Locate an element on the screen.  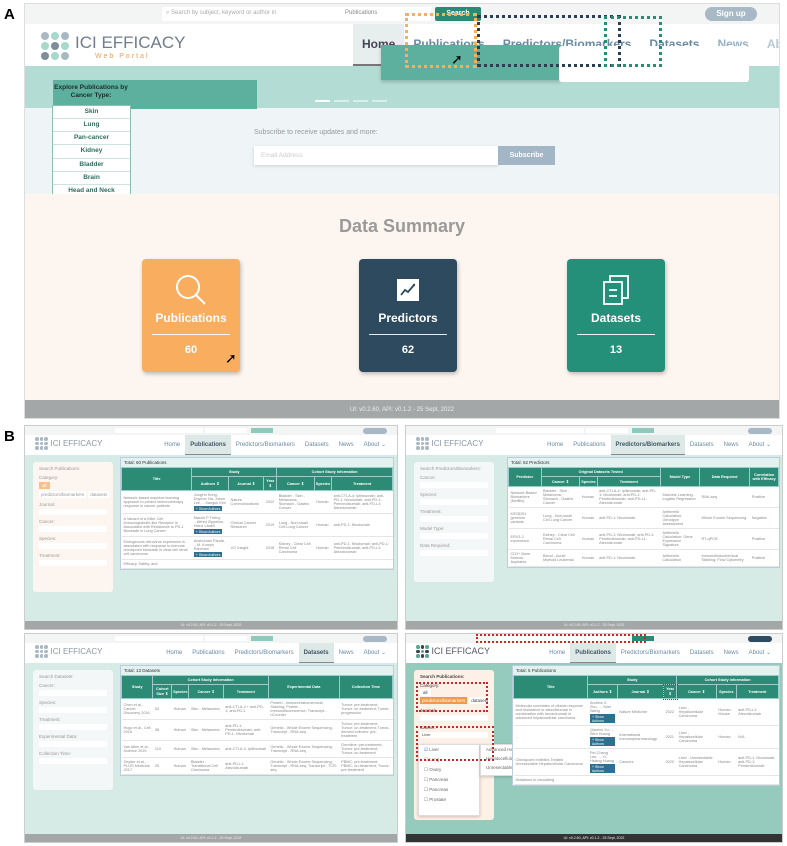
cancer-type-item: Kidney is located at coordinates (91, 152).